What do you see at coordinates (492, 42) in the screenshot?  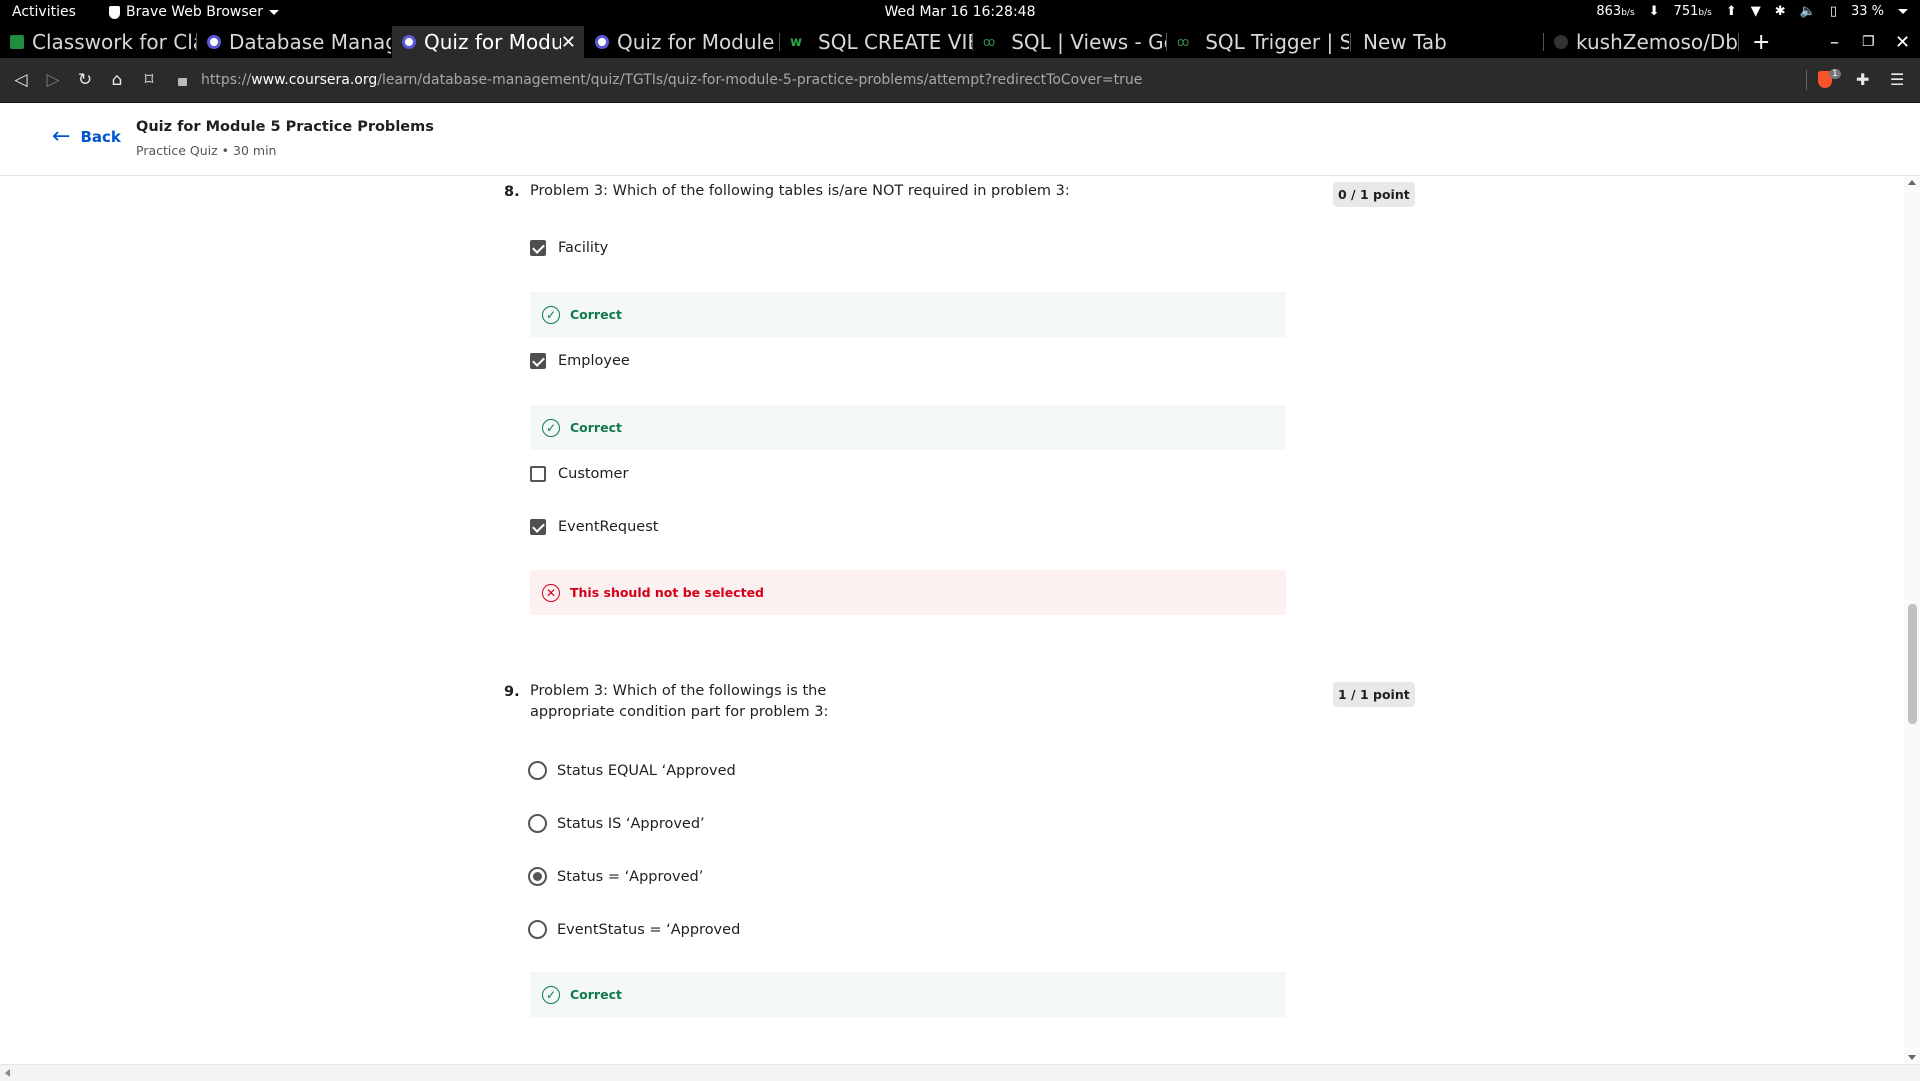 I see `tab-title: Quiz for Modu` at bounding box center [492, 42].